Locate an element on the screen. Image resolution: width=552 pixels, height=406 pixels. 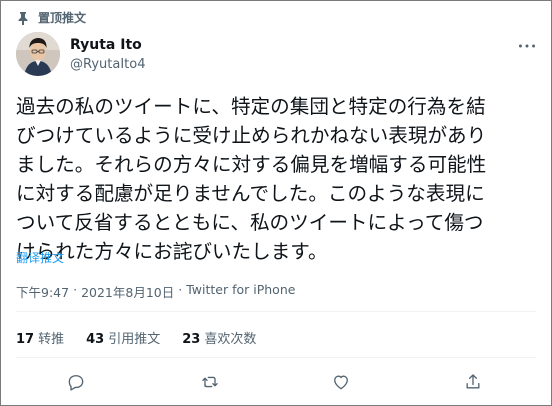
retweets-stat: 17 转推 is located at coordinates (40, 337).